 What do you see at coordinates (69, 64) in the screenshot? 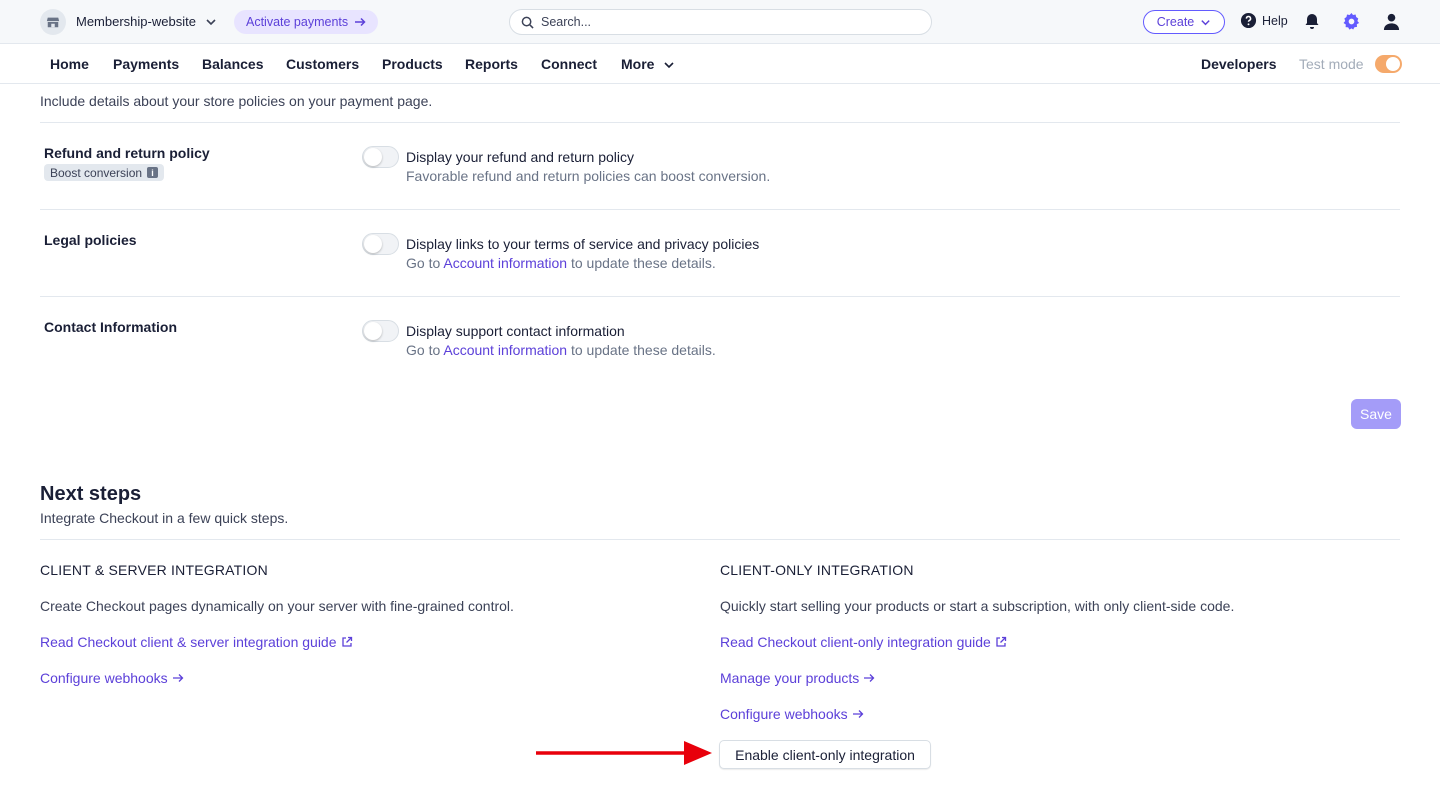
I see `nav-home: Home` at bounding box center [69, 64].